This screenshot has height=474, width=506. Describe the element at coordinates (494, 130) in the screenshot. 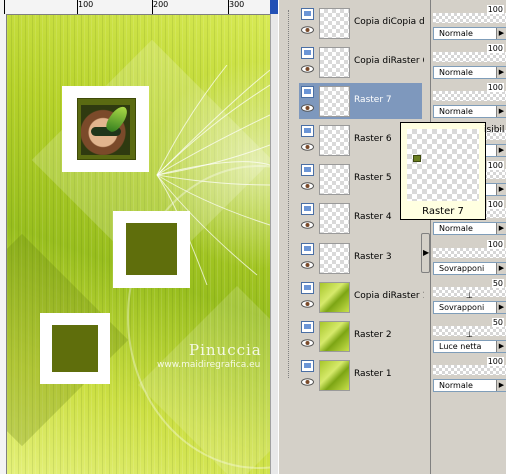

I see `visibility-text-partial: isibil` at that location.